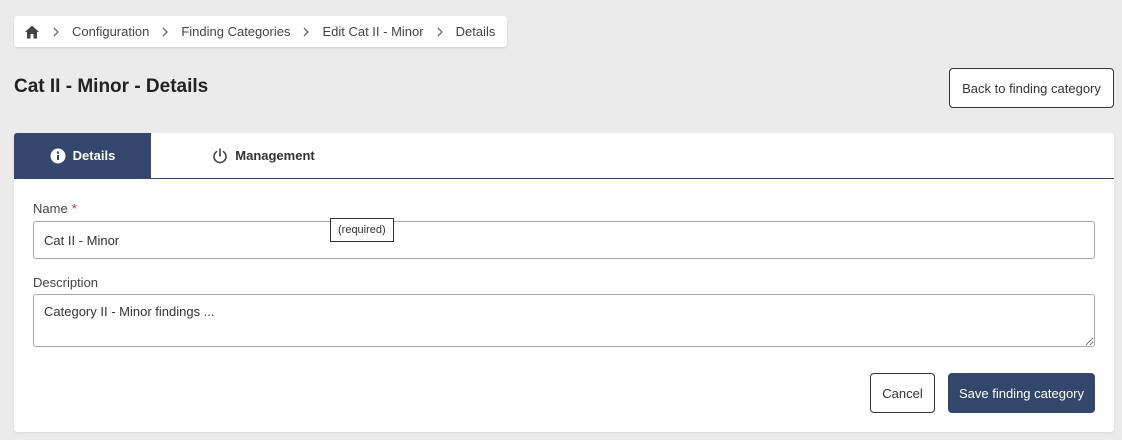  I want to click on tab-management: Management, so click(263, 155).